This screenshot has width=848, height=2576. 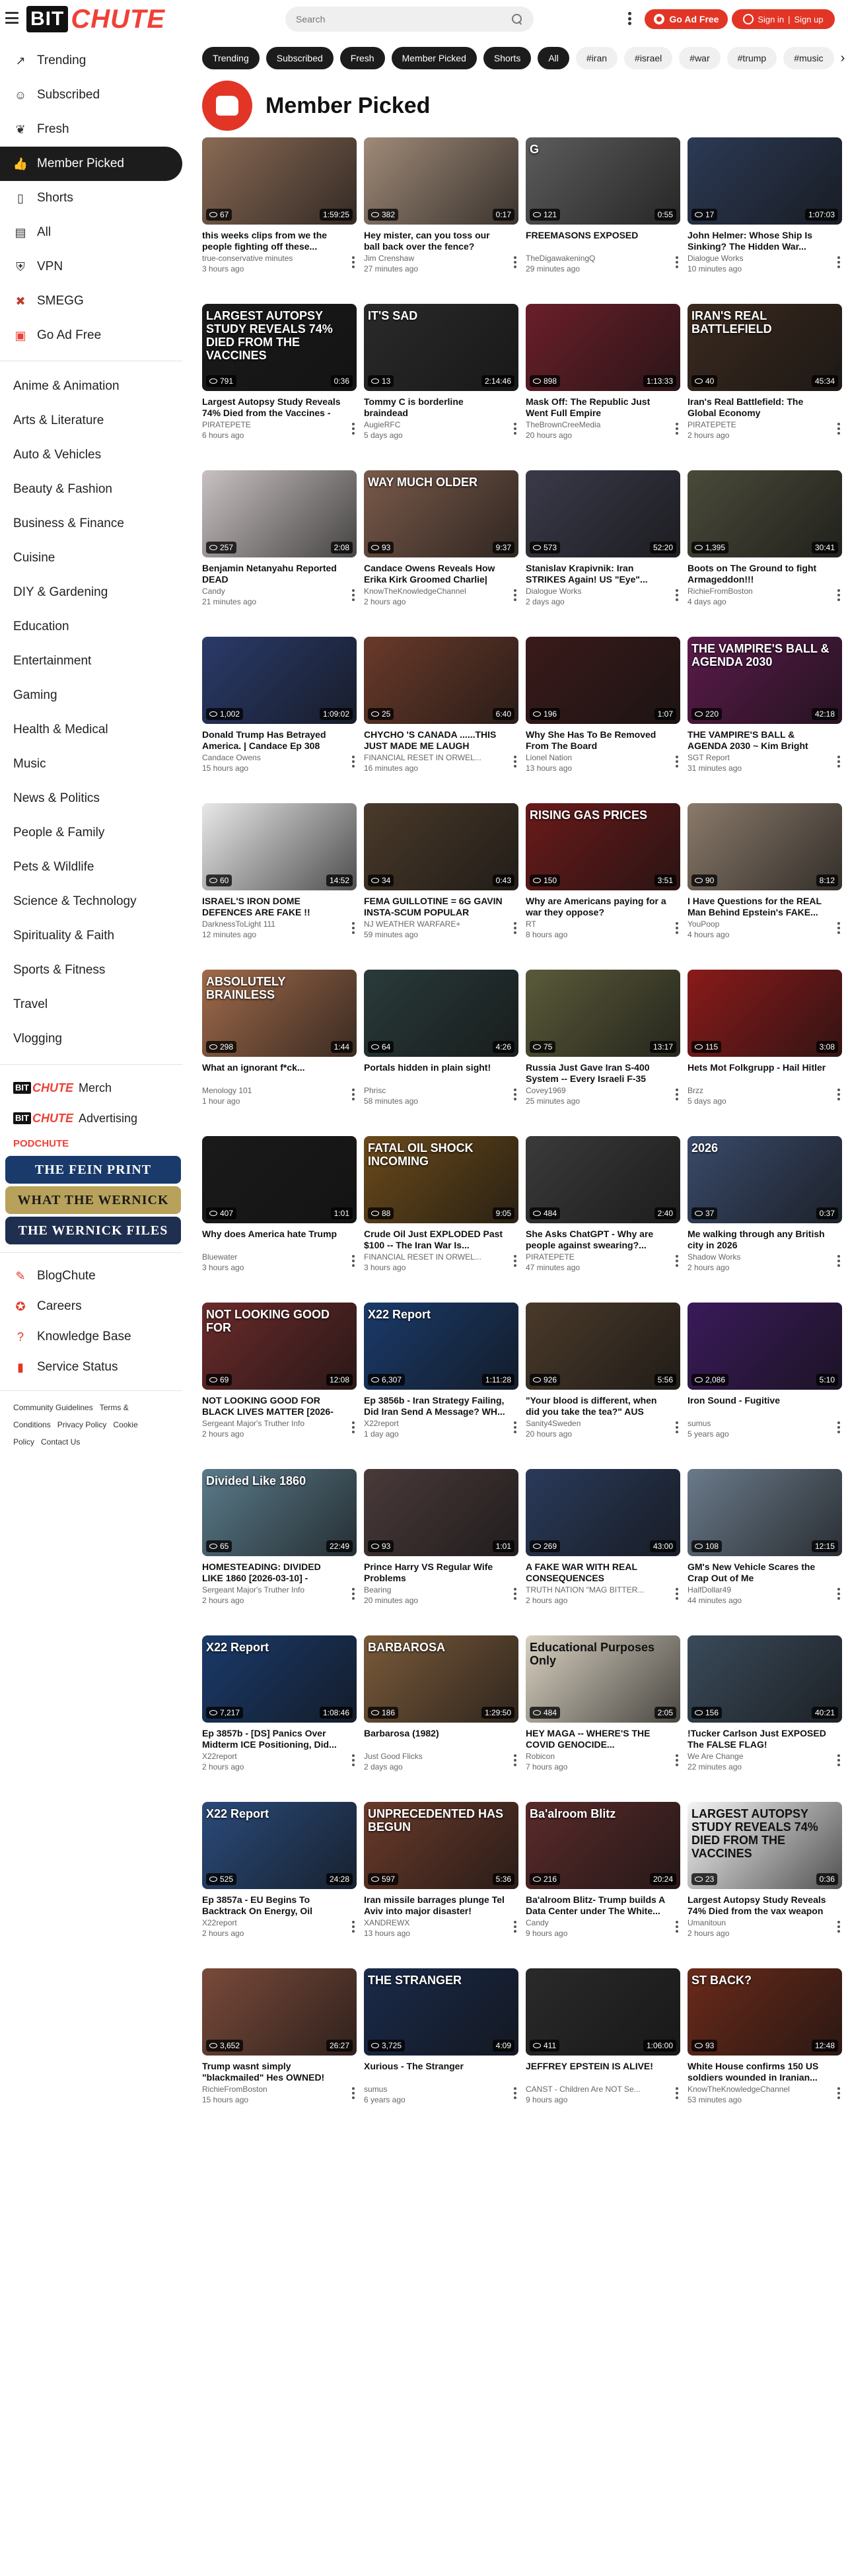 What do you see at coordinates (96, 970) in the screenshot?
I see `category-item: Sports & Fitness` at bounding box center [96, 970].